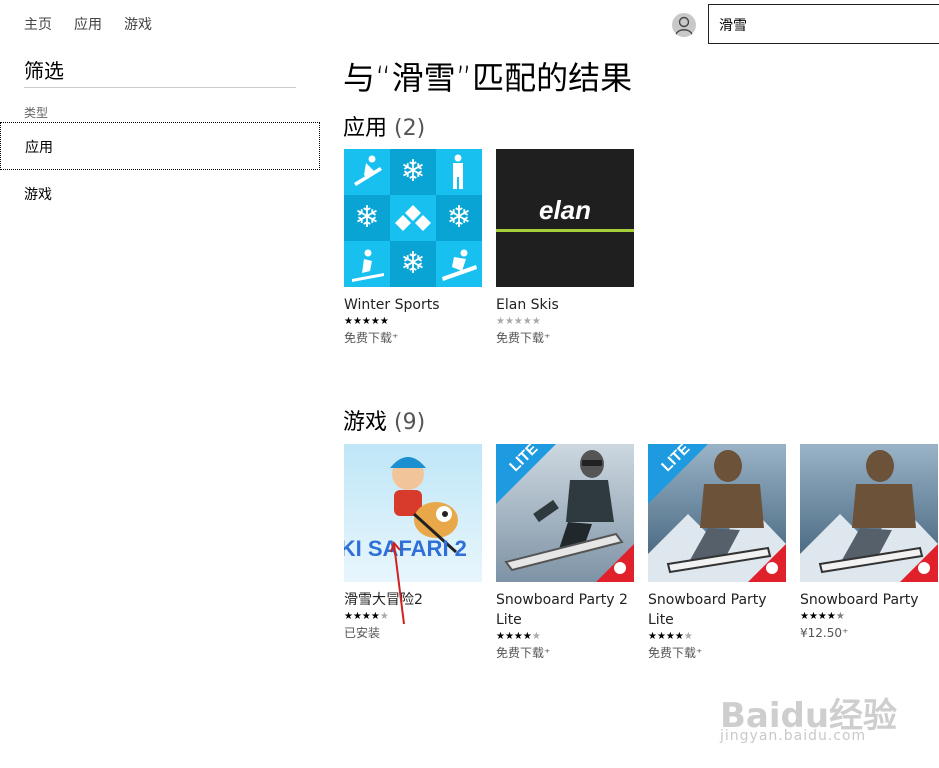 This screenshot has width=939, height=768. I want to click on section-apps-header: 应用 (2), so click(384, 126).